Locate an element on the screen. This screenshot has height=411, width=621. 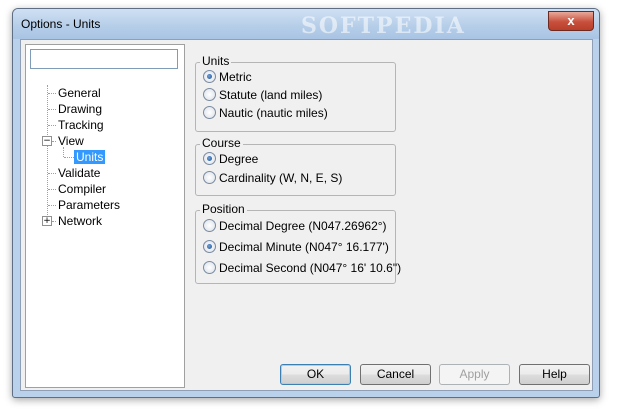
tree-item-validate: Validate is located at coordinates (79, 173).